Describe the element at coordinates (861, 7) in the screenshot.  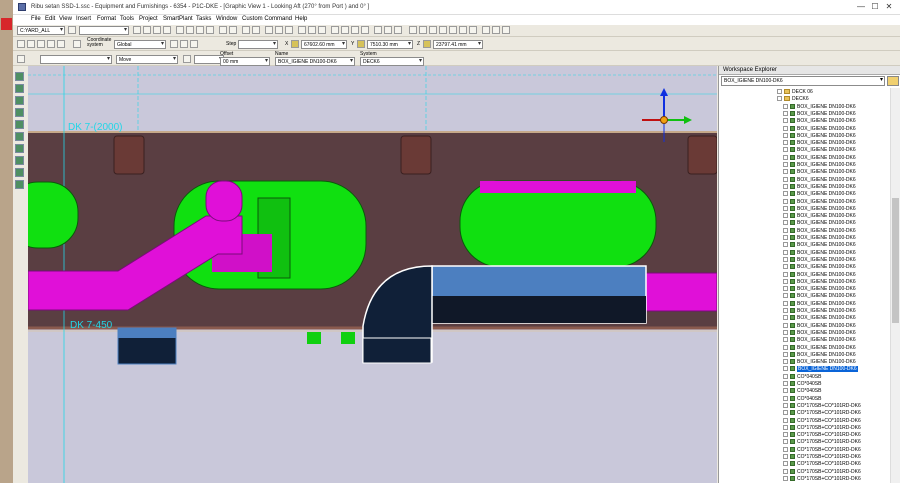
I see `minimize-button: —` at that location.